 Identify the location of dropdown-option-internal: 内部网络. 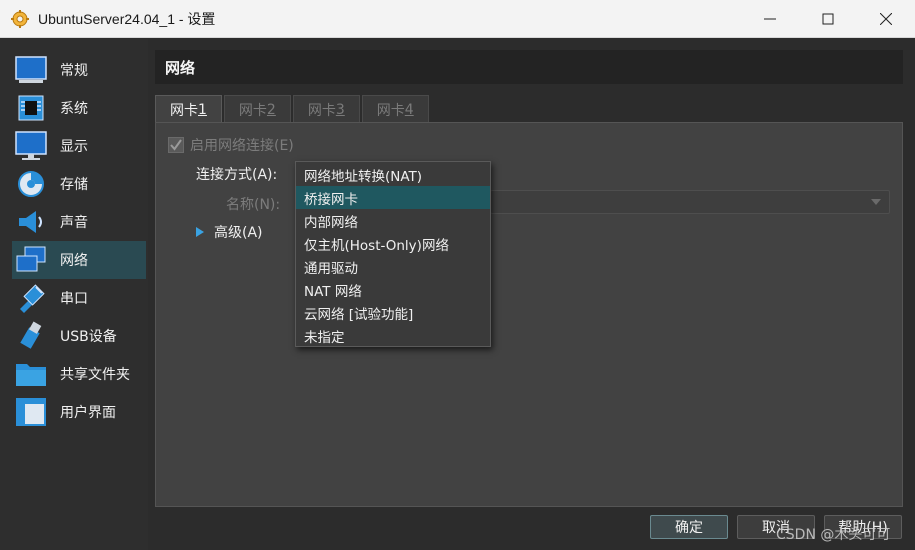
(393, 220).